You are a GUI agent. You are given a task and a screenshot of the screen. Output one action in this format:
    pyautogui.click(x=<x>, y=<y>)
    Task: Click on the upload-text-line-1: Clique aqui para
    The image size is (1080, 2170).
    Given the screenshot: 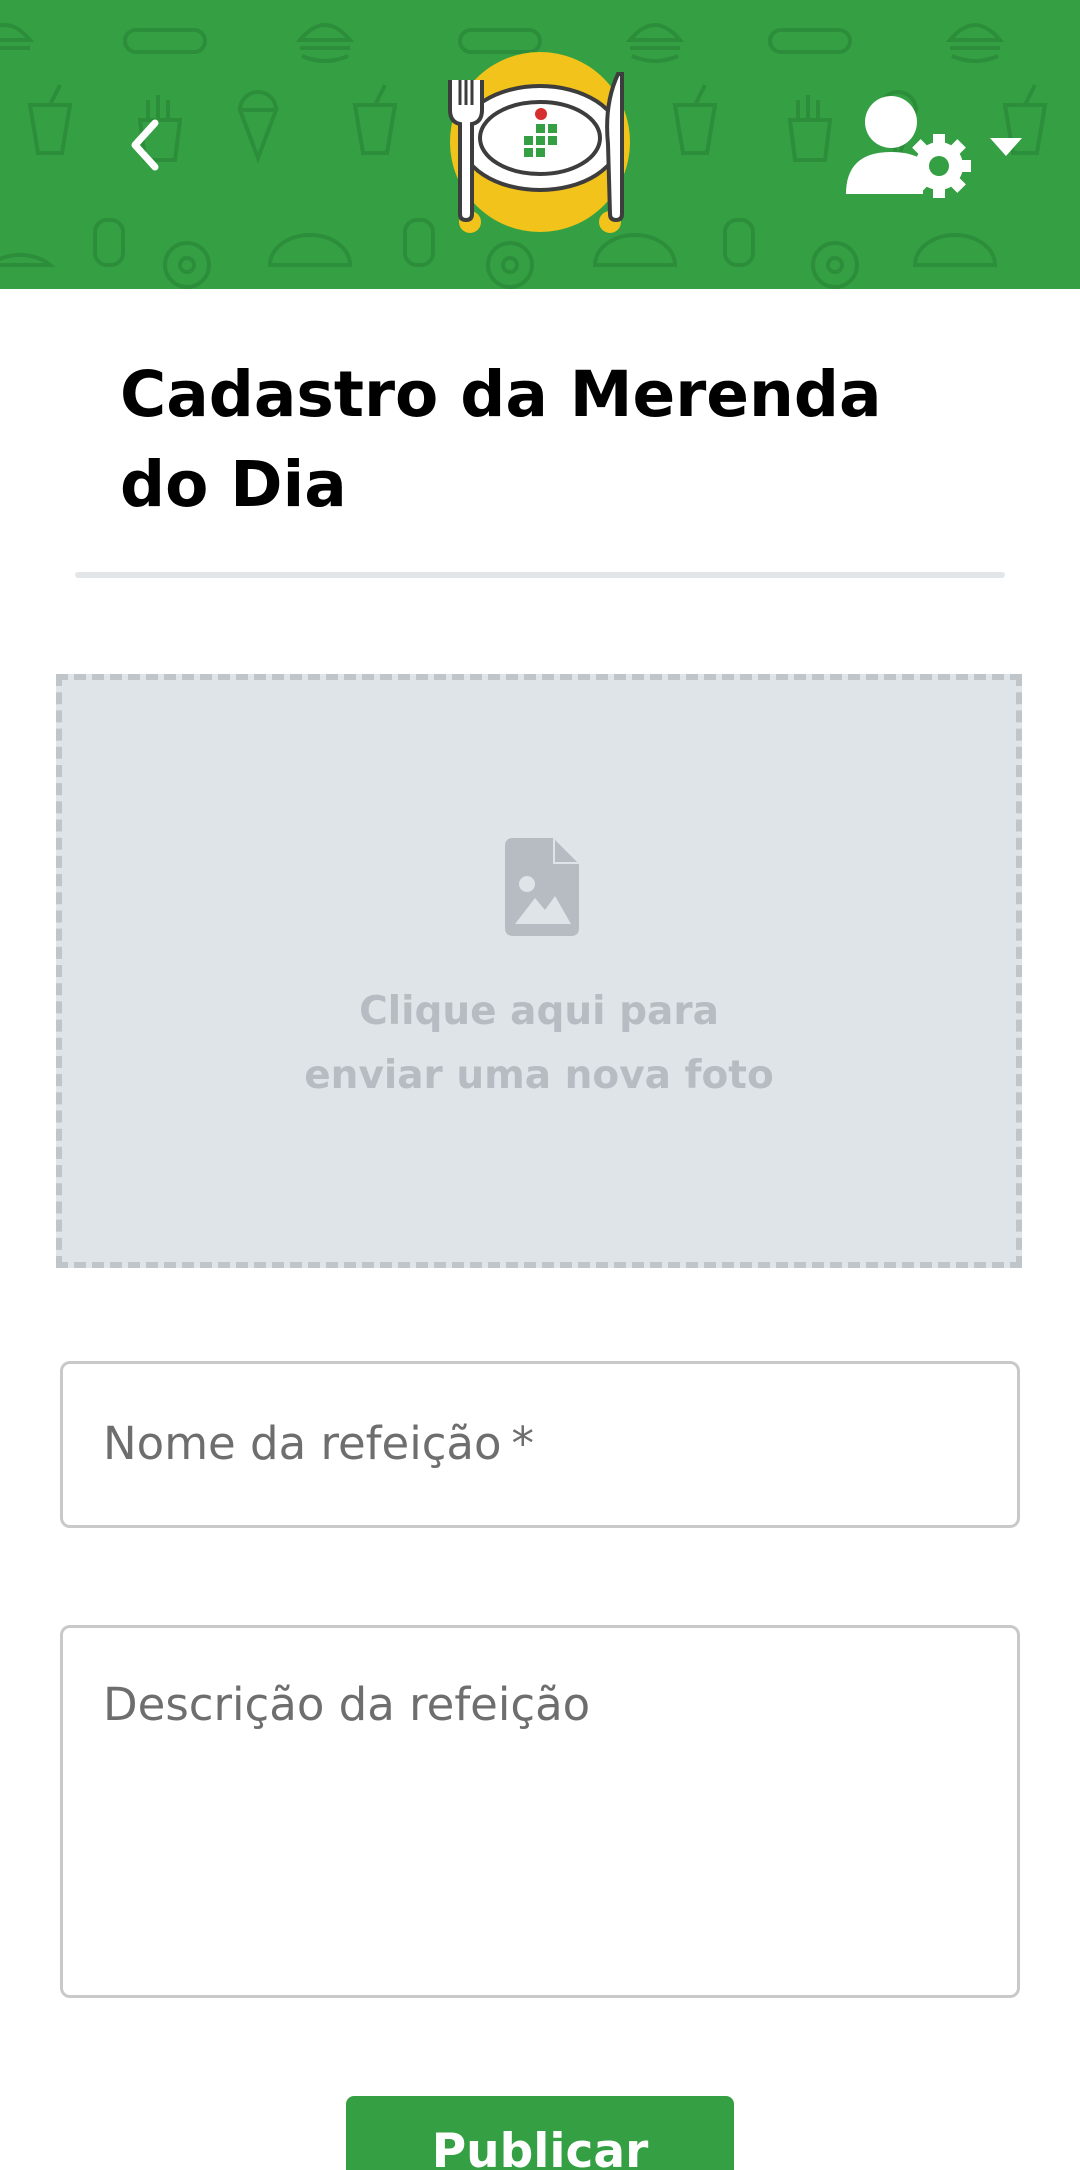 What is the action you would take?
    pyautogui.click(x=539, y=1011)
    